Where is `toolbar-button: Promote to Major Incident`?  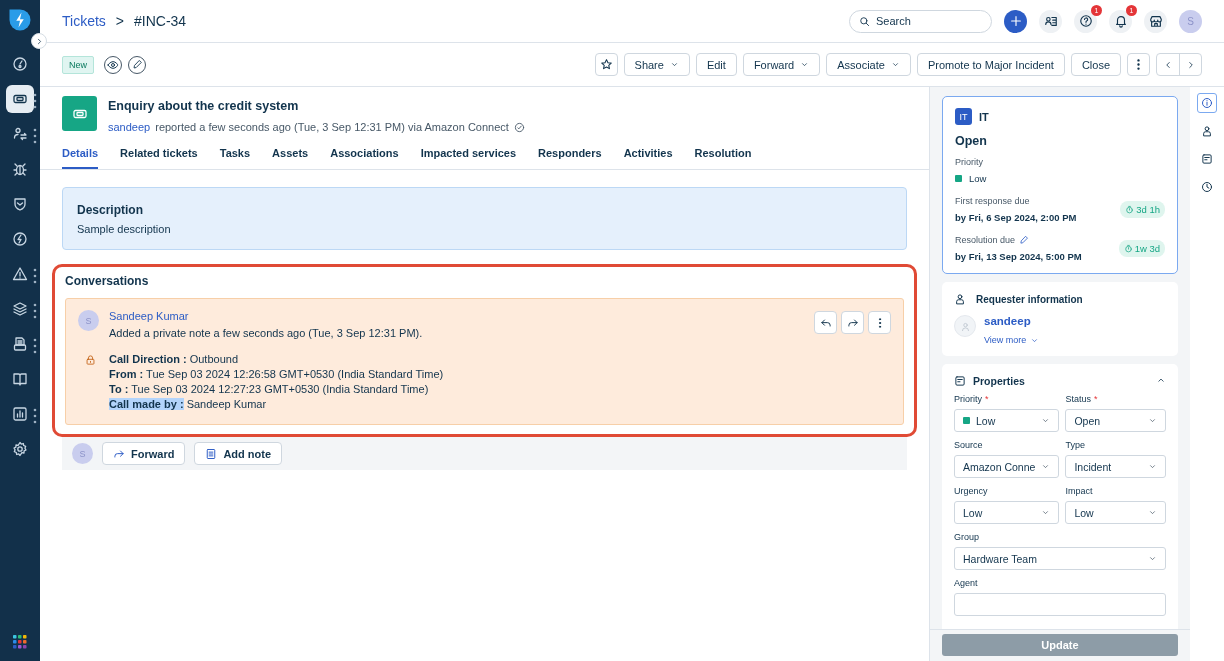
toolbar-button: Promote to Major Incident is located at coordinates (990, 64).